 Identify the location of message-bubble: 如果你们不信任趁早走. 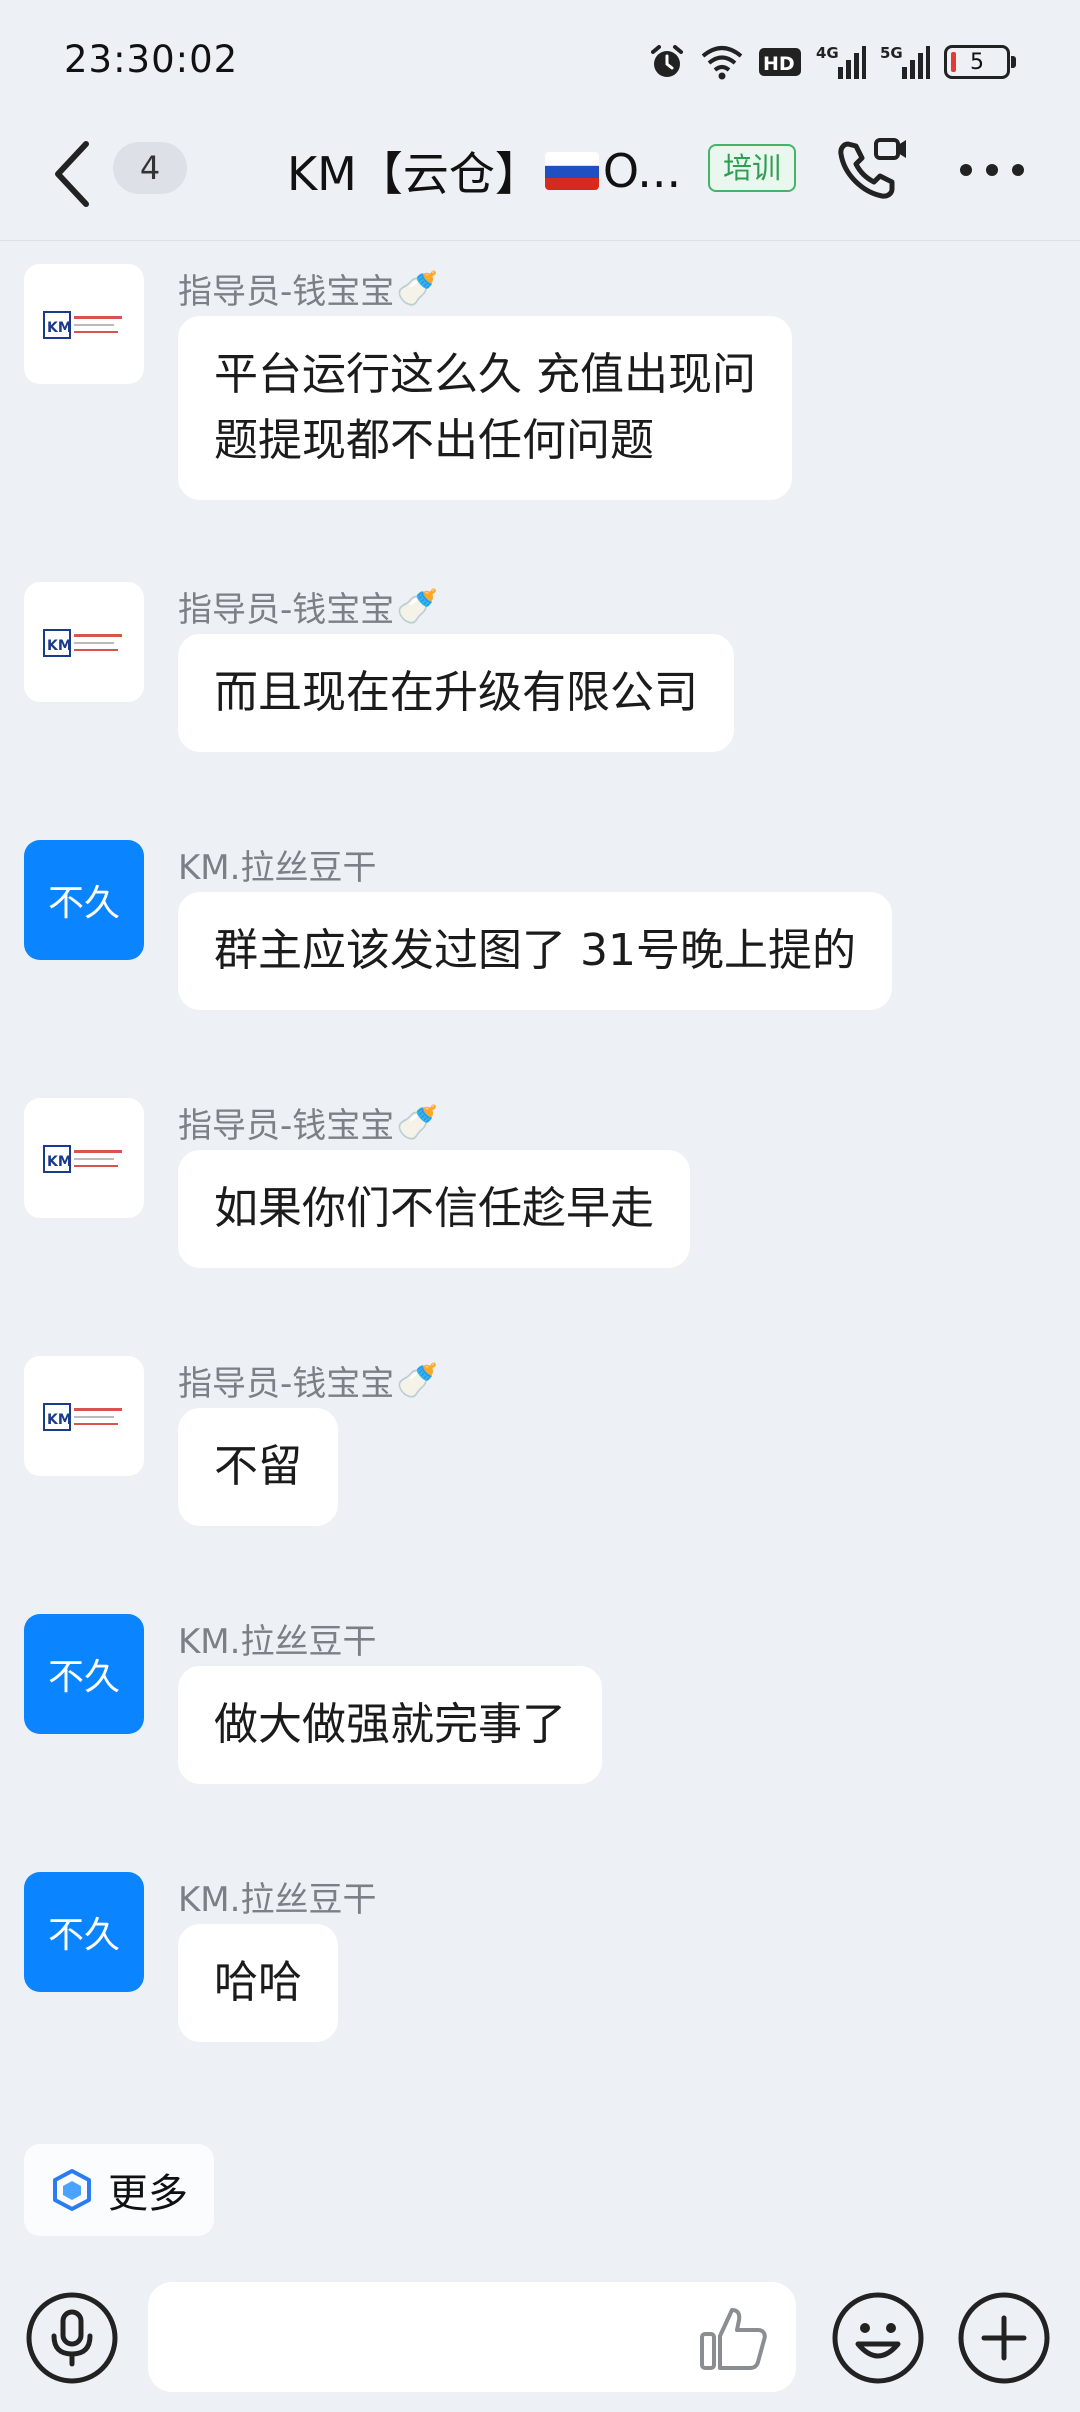
(434, 1209).